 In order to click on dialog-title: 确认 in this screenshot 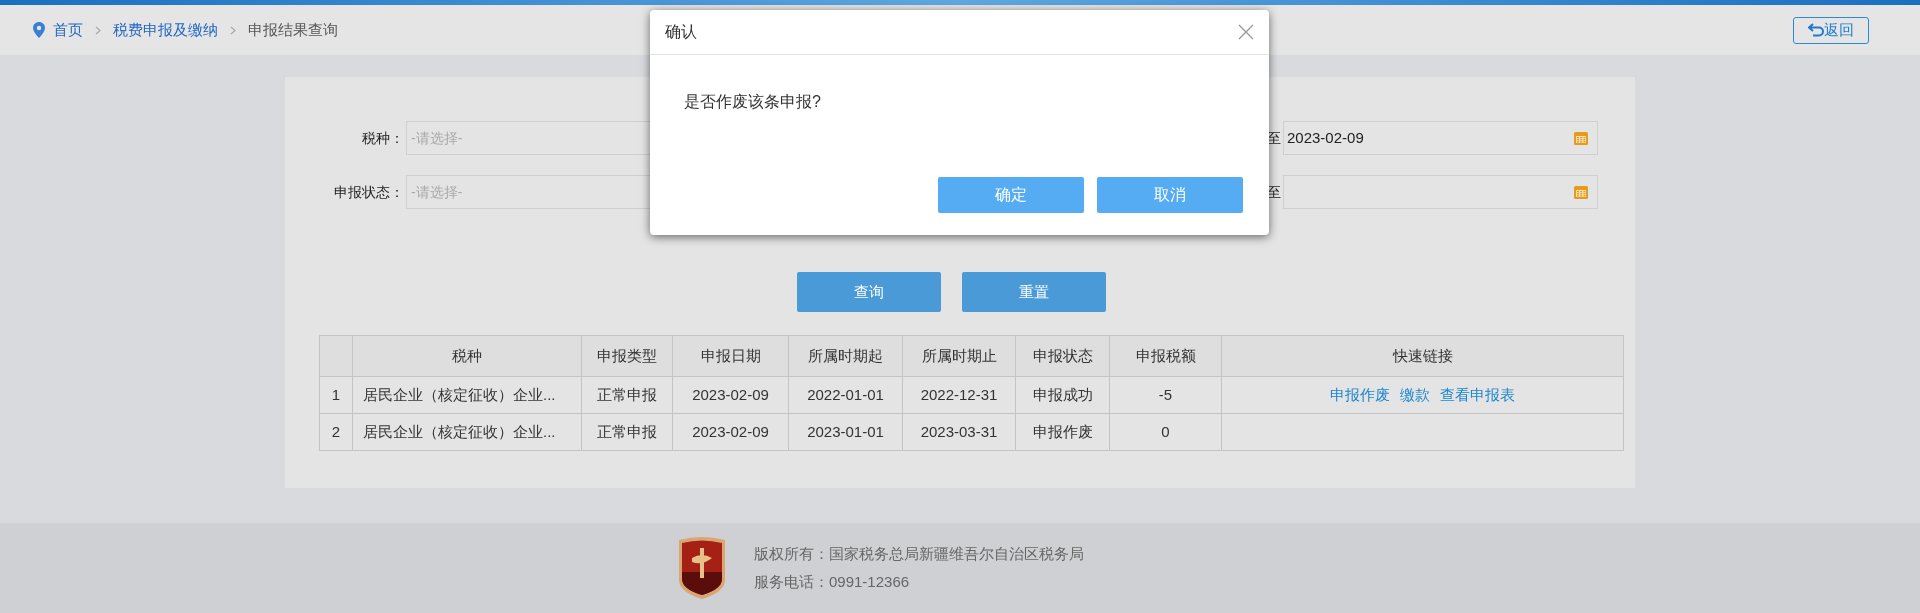, I will do `click(681, 32)`.